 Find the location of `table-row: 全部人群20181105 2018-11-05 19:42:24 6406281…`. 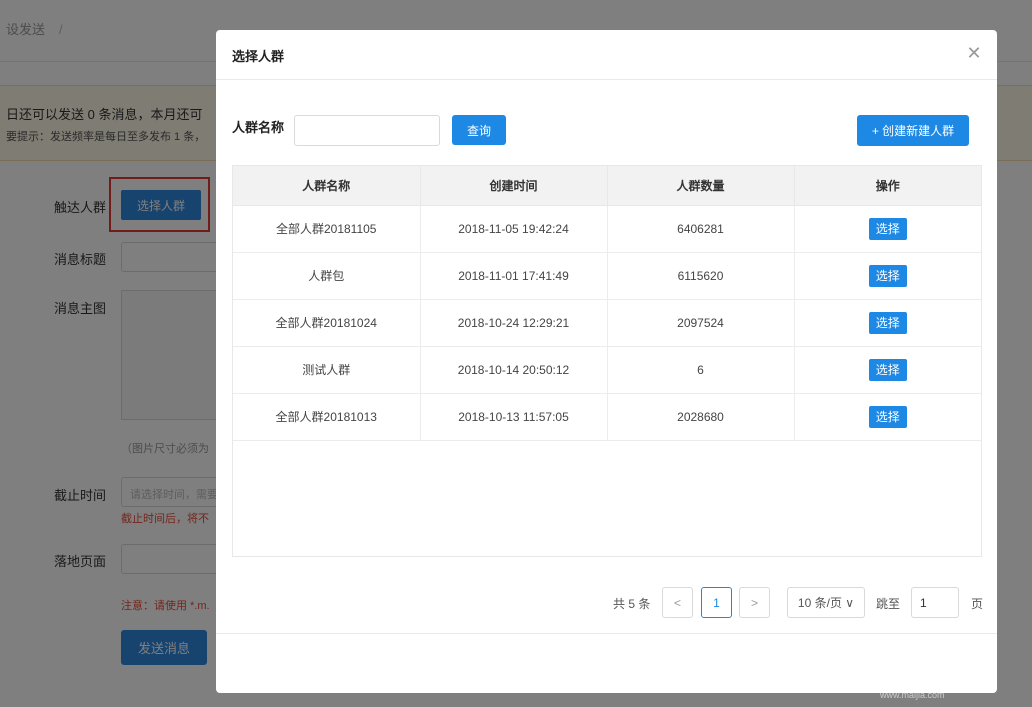

table-row: 全部人群20181105 2018-11-05 19:42:24 6406281… is located at coordinates (607, 229).